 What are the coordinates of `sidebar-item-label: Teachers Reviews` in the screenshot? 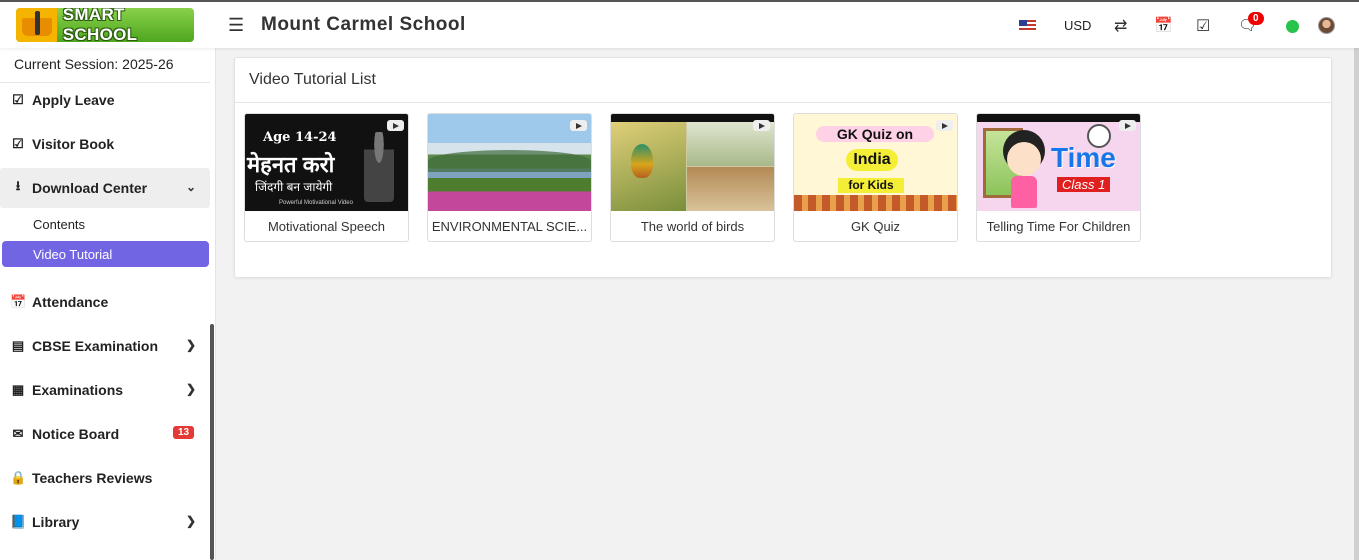 It's located at (92, 478).